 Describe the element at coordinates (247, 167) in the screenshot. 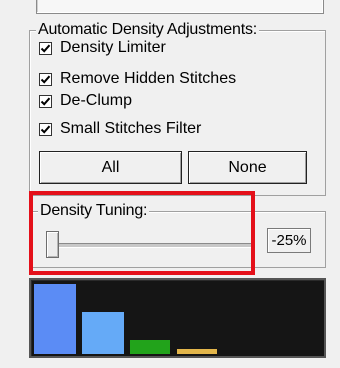

I see `none-button: None` at that location.